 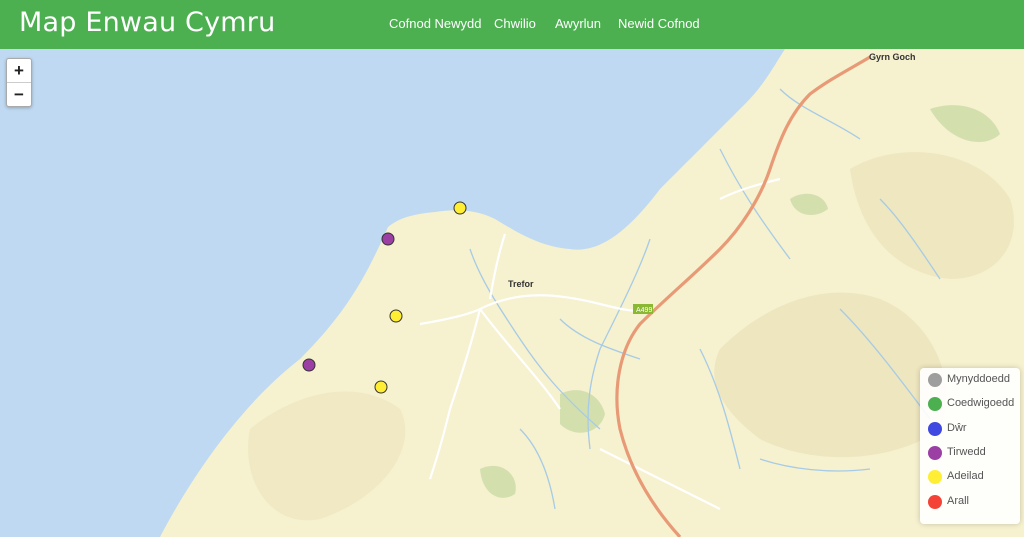 I want to click on legend-label: Arall, so click(x=958, y=501).